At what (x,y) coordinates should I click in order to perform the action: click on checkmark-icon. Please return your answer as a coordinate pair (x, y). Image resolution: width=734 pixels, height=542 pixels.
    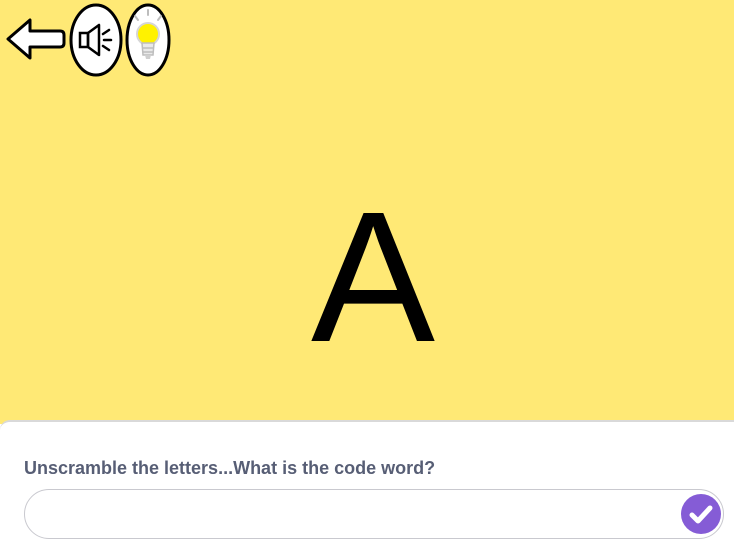
    Looking at the image, I should click on (701, 514).